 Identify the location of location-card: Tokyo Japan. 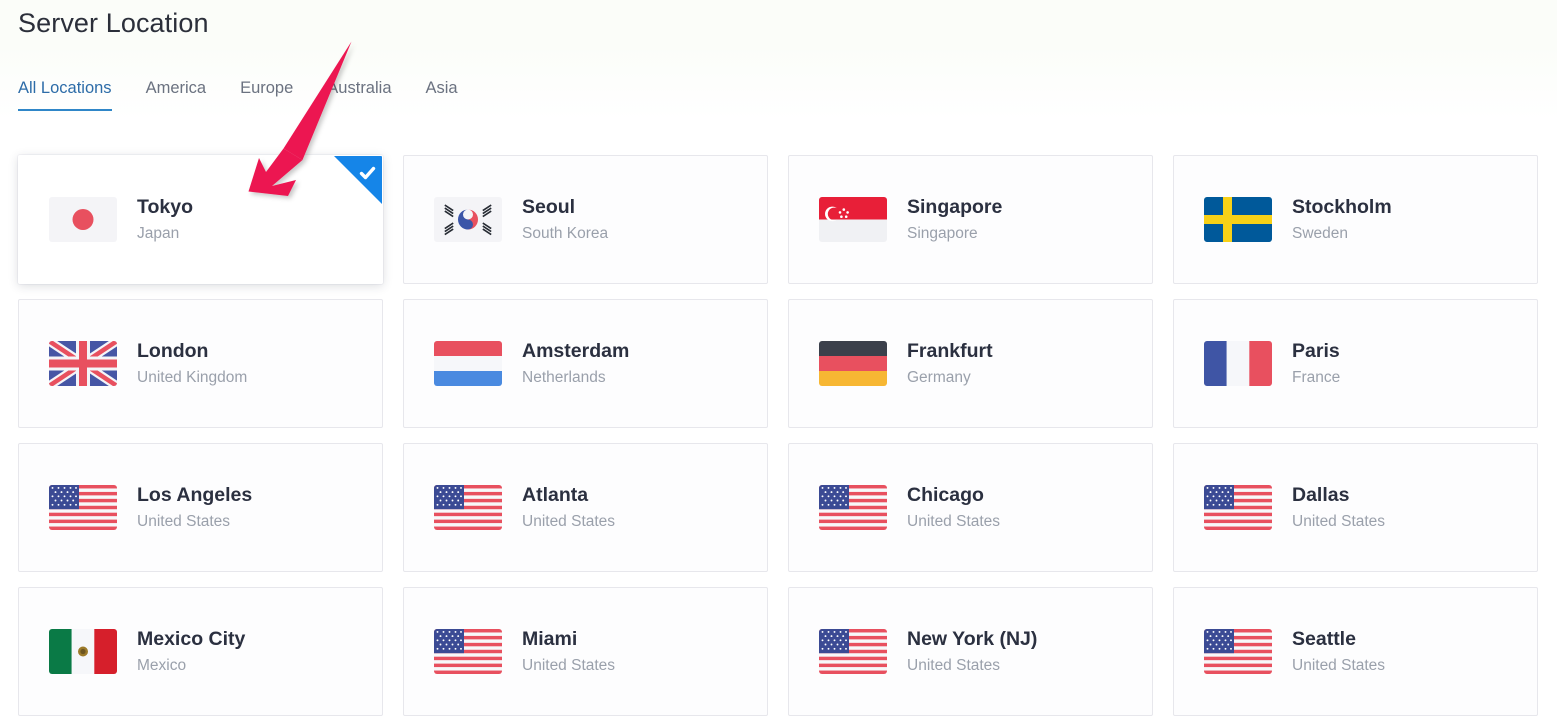
(200, 219).